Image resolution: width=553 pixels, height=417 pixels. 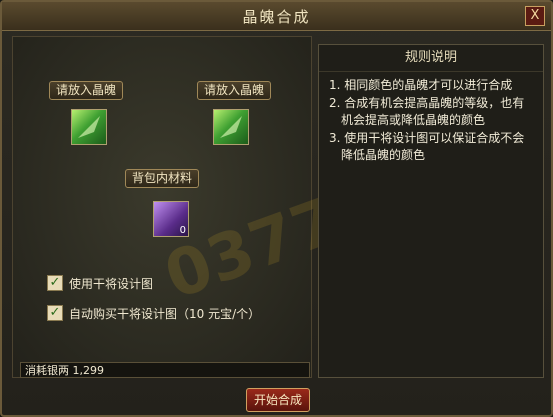 I want to click on title-bar: 晶魄合成 X, so click(x=276, y=16).